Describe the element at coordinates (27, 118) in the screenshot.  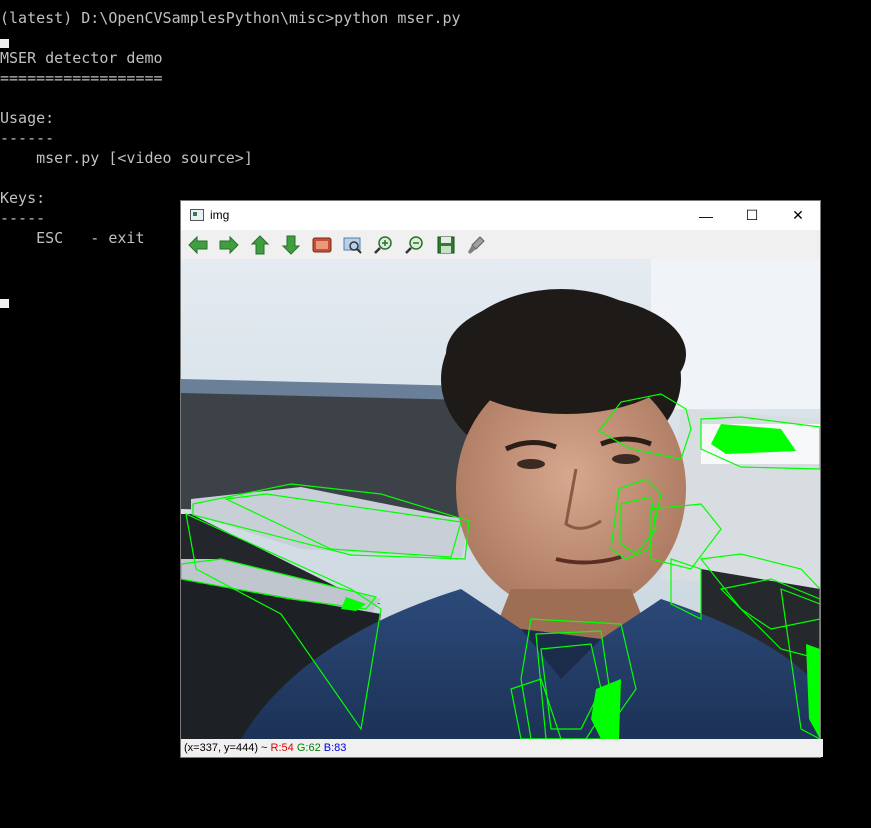
I see `console-line: Usage:` at that location.